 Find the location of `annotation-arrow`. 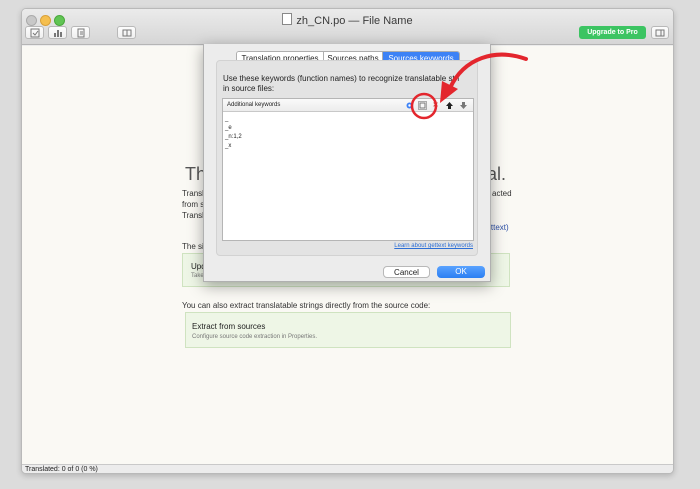

annotation-arrow is located at coordinates (488, 71).